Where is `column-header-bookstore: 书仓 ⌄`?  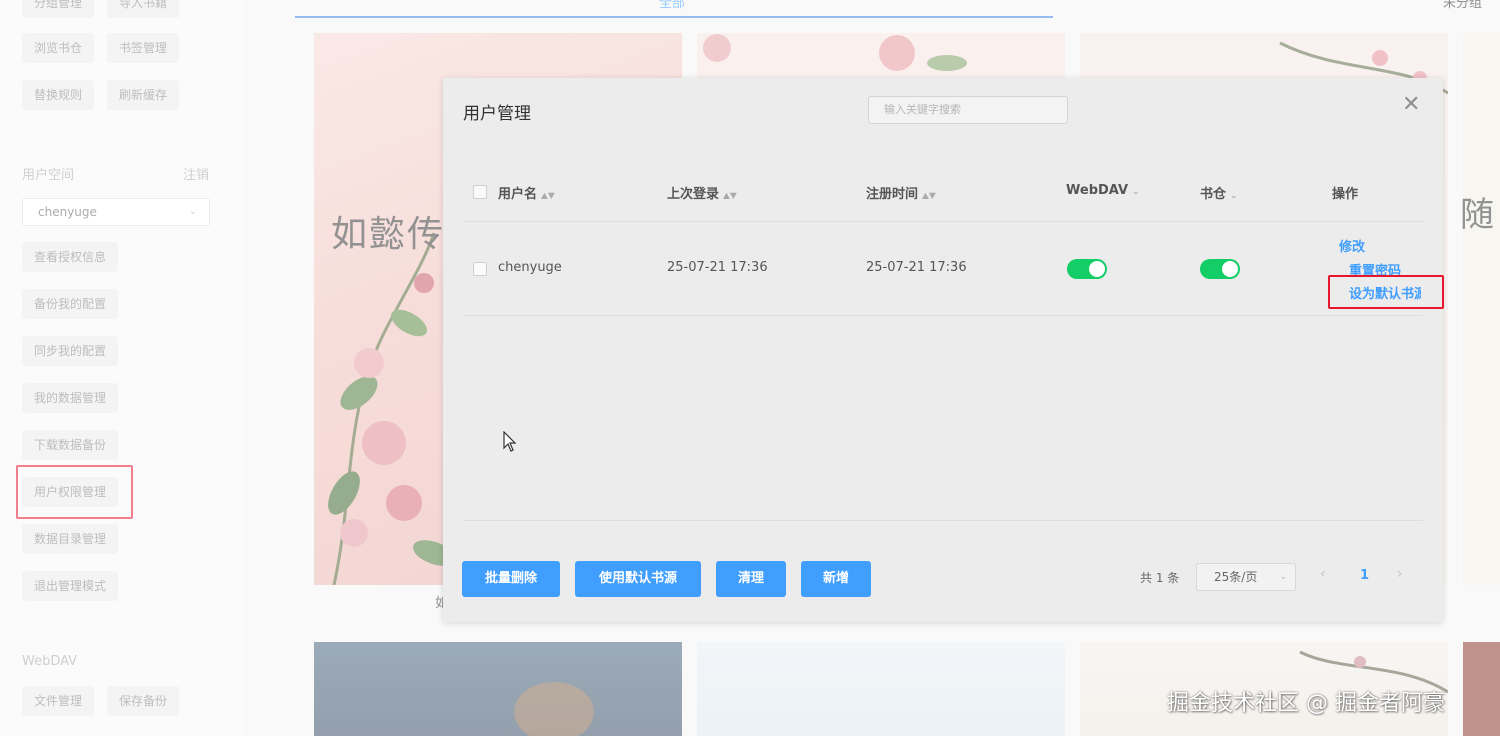
column-header-bookstore: 书仓 ⌄ is located at coordinates (1219, 192).